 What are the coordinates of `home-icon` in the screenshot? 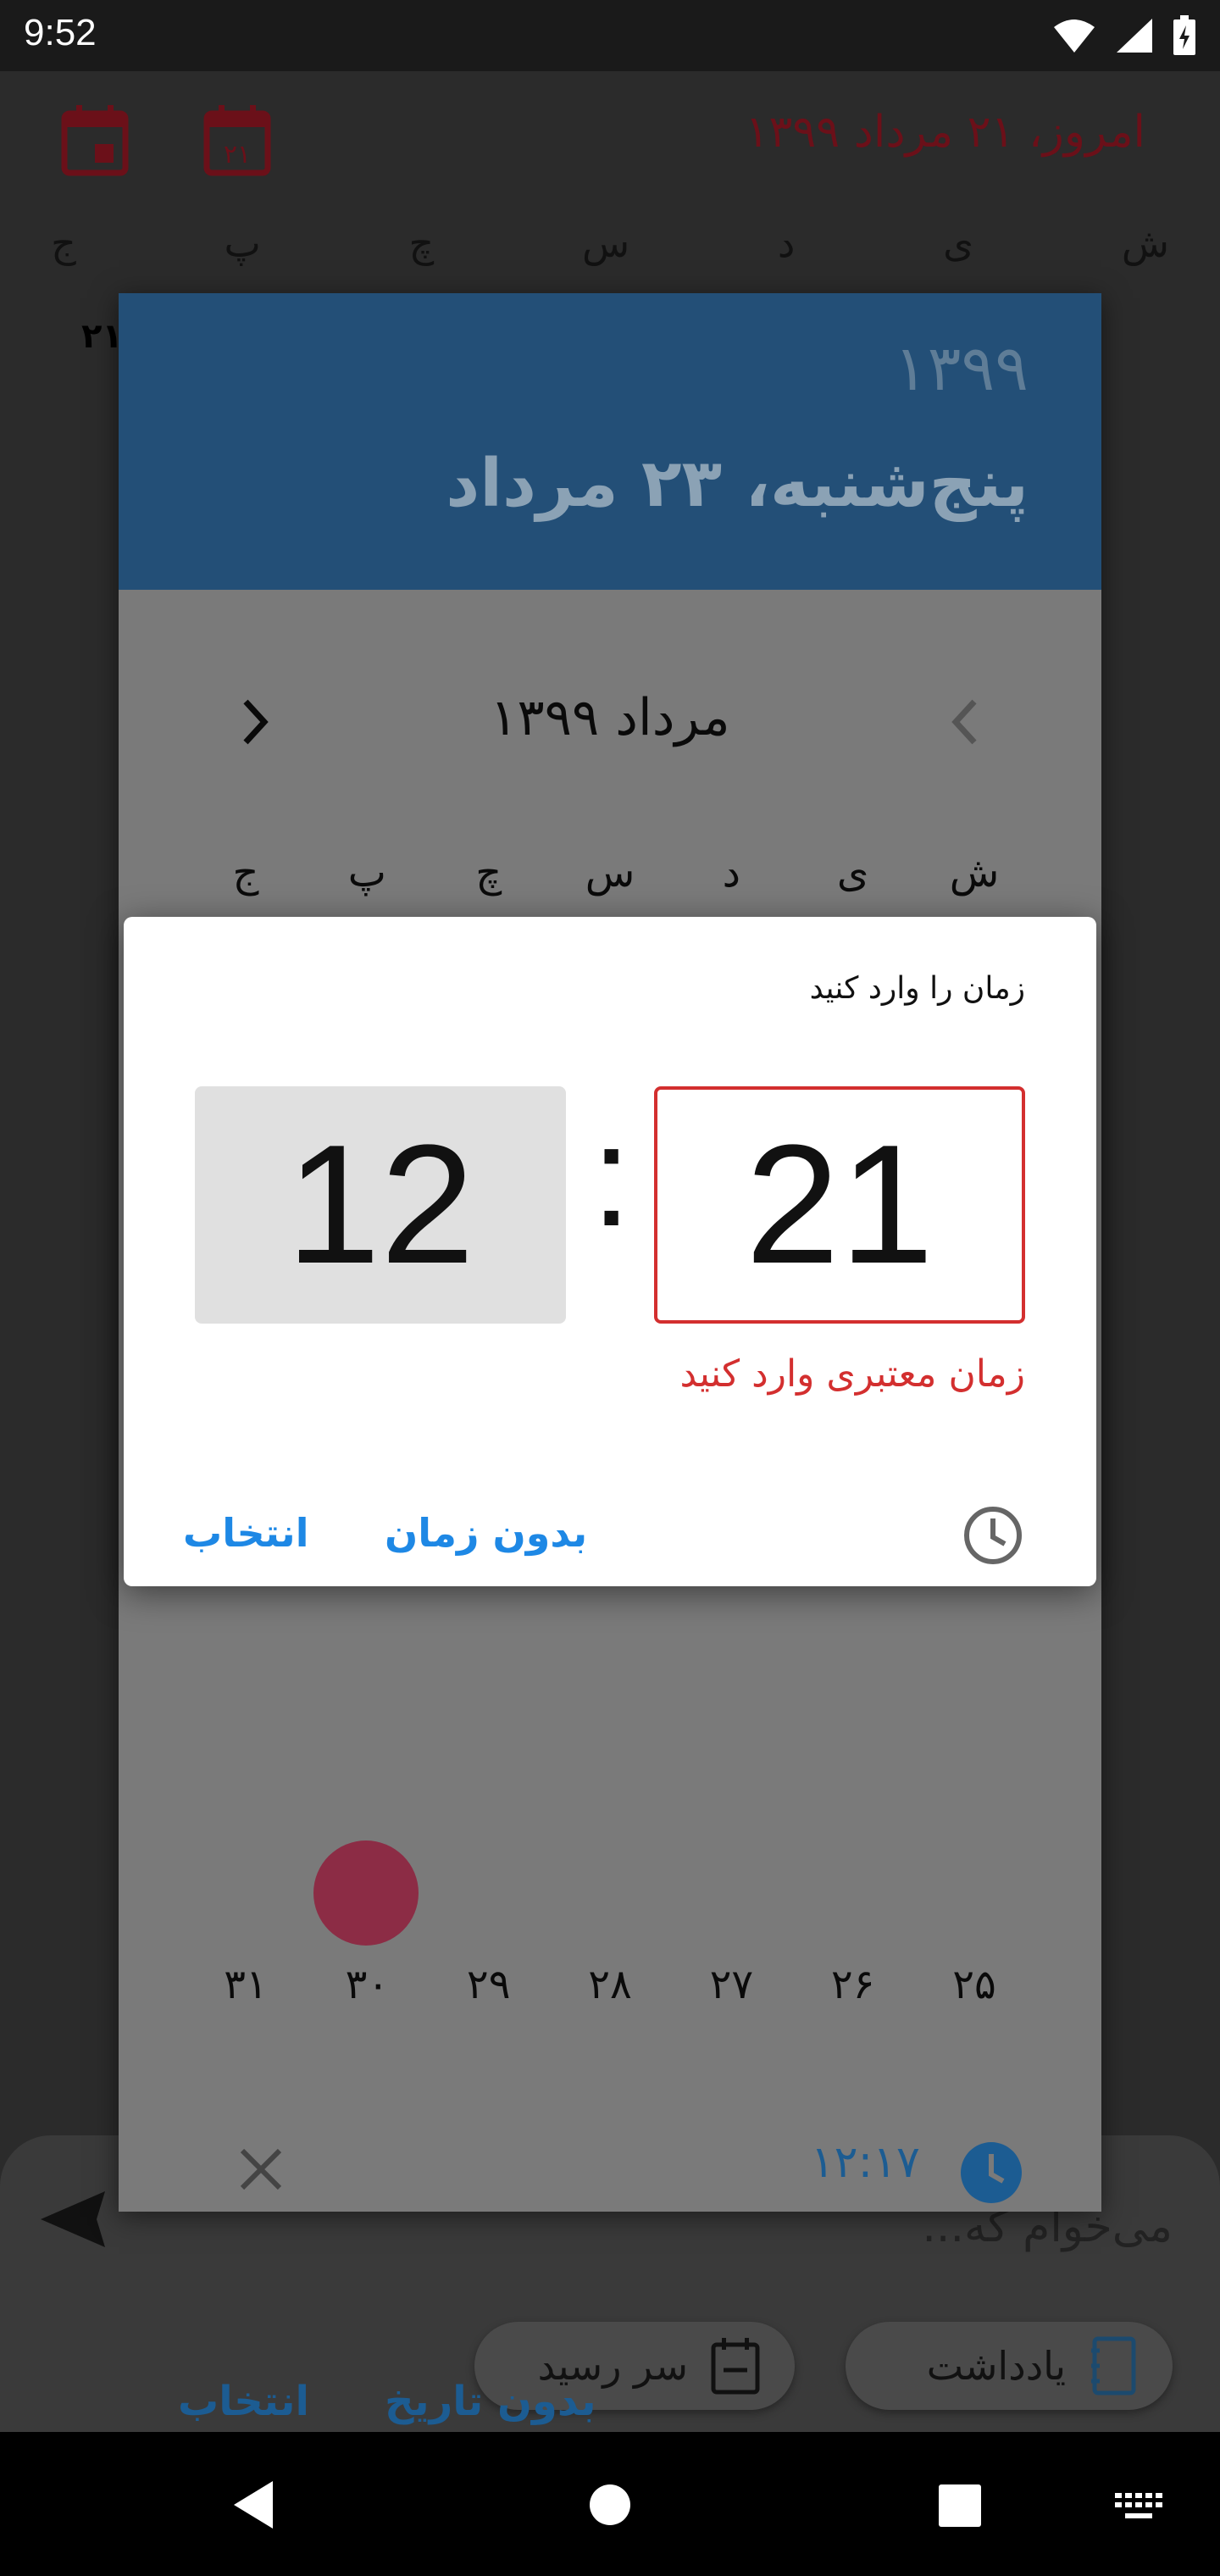 It's located at (610, 2505).